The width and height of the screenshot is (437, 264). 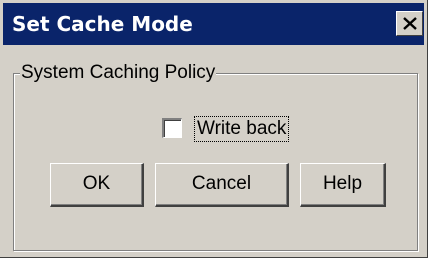 What do you see at coordinates (97, 185) in the screenshot?
I see `ok-button: OK` at bounding box center [97, 185].